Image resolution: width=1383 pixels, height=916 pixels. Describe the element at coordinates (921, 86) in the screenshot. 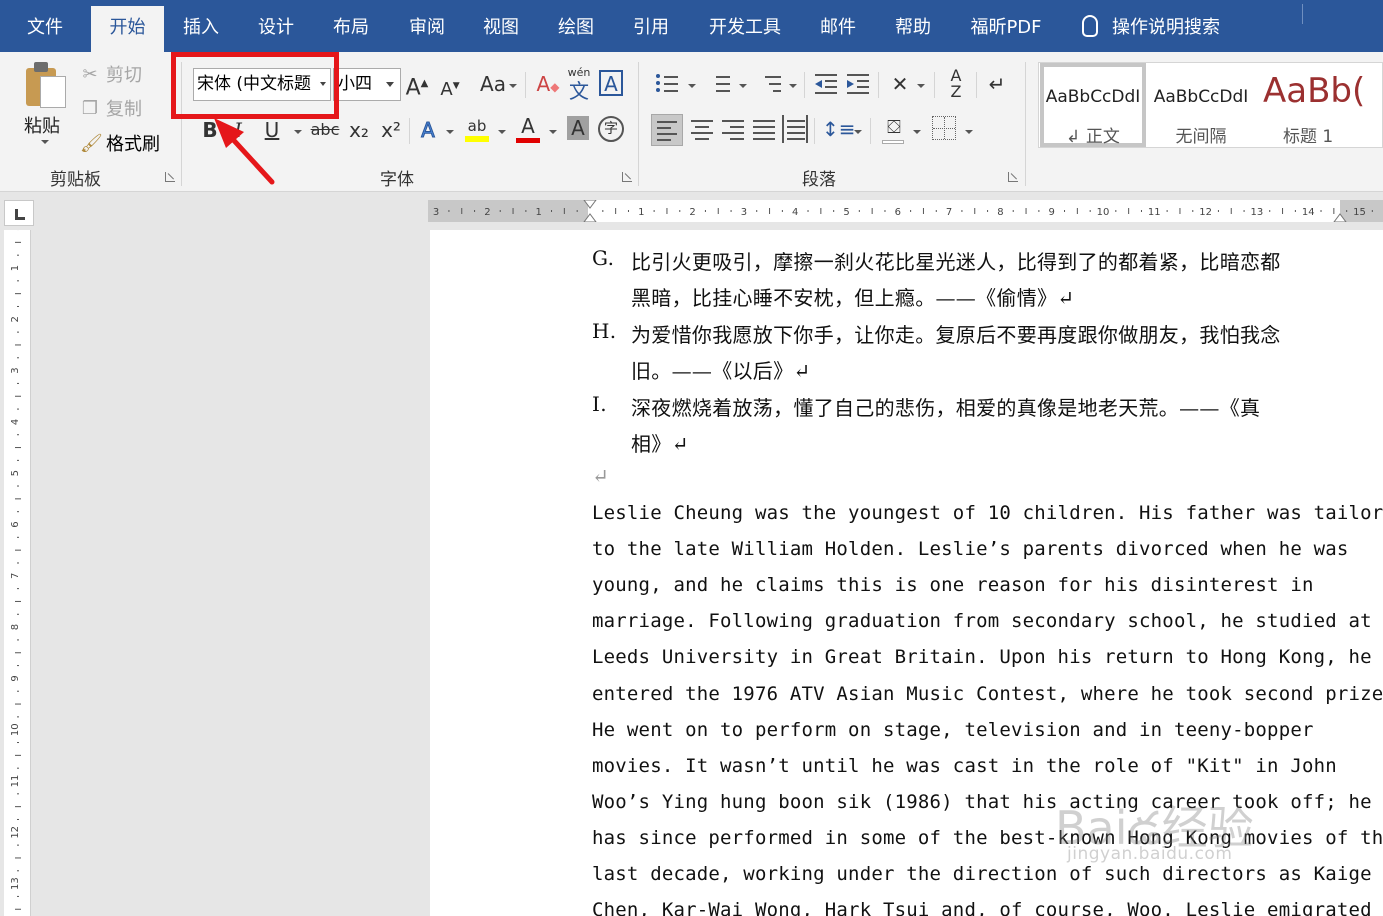

I see `chinese-layout-dropdown-icon` at that location.